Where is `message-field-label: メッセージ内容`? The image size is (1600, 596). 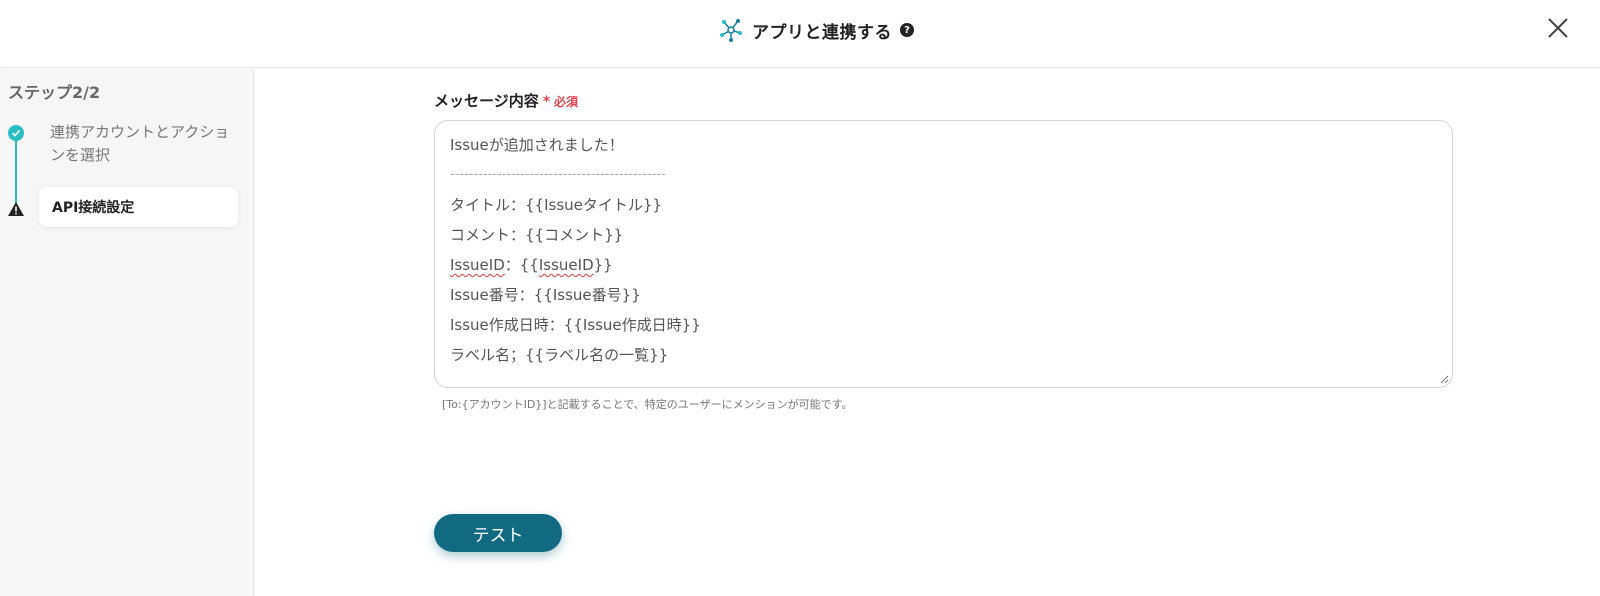
message-field-label: メッセージ内容 is located at coordinates (486, 101).